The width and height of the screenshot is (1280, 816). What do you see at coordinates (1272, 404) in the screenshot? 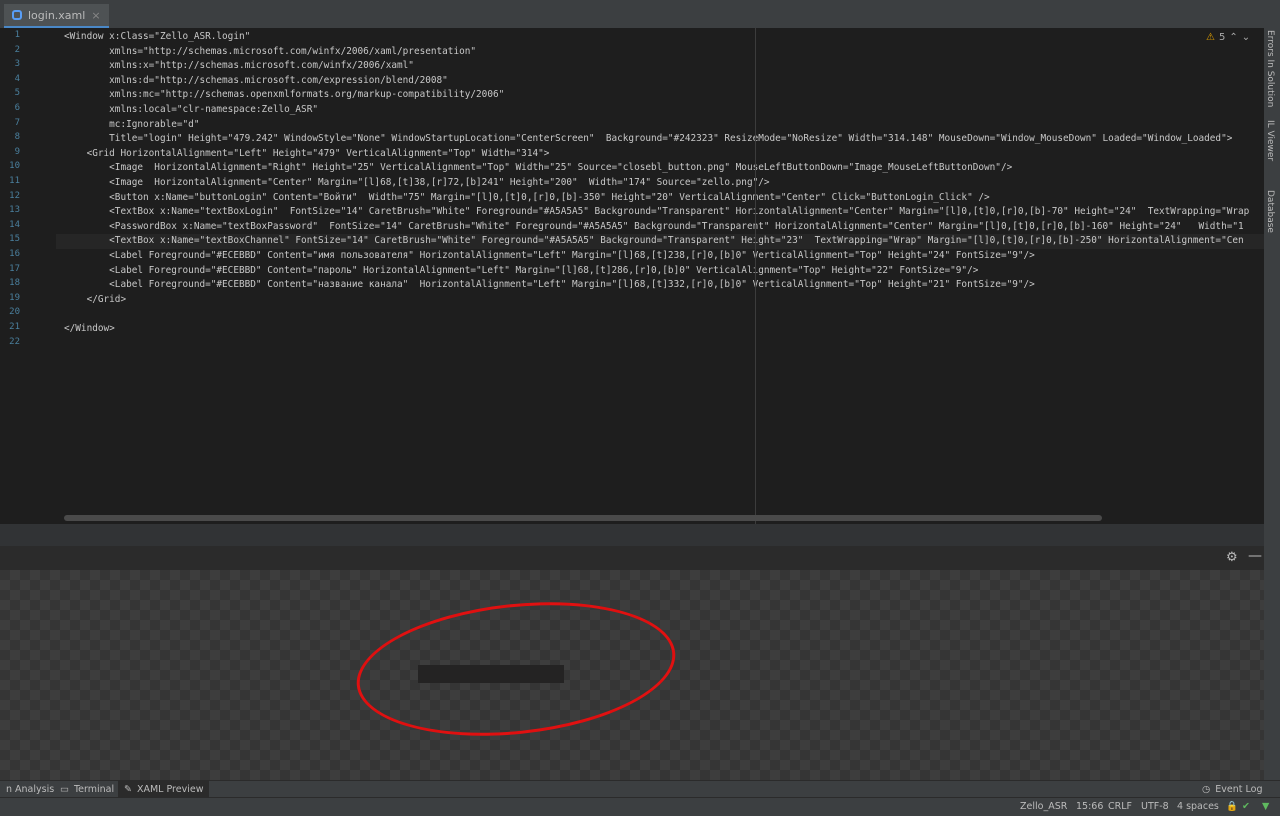
I see `right-tool-strip: Errors In Solution IL Viewer Database` at bounding box center [1272, 404].